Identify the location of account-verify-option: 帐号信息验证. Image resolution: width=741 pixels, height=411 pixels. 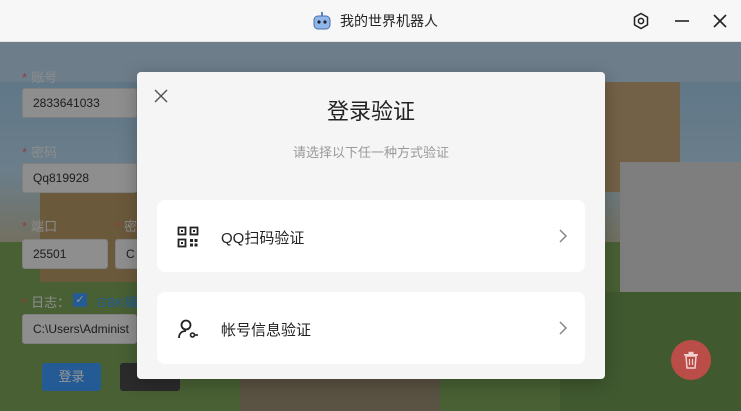
(371, 328).